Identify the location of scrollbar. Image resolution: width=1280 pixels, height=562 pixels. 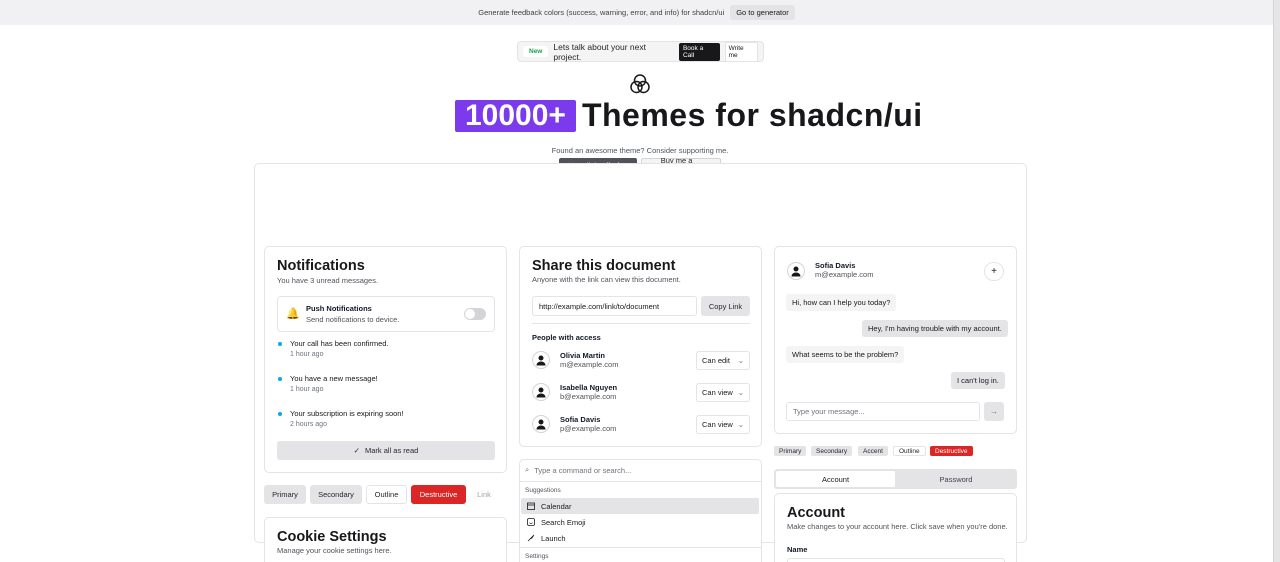
(1276, 281).